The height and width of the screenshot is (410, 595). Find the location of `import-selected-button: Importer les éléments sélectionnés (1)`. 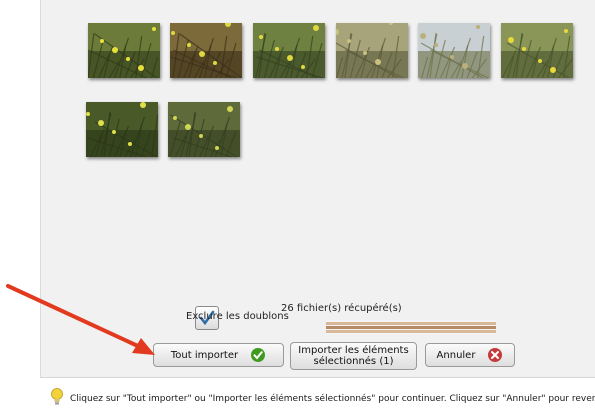

import-selected-button: Importer les éléments sélectionnés (1) is located at coordinates (353, 356).